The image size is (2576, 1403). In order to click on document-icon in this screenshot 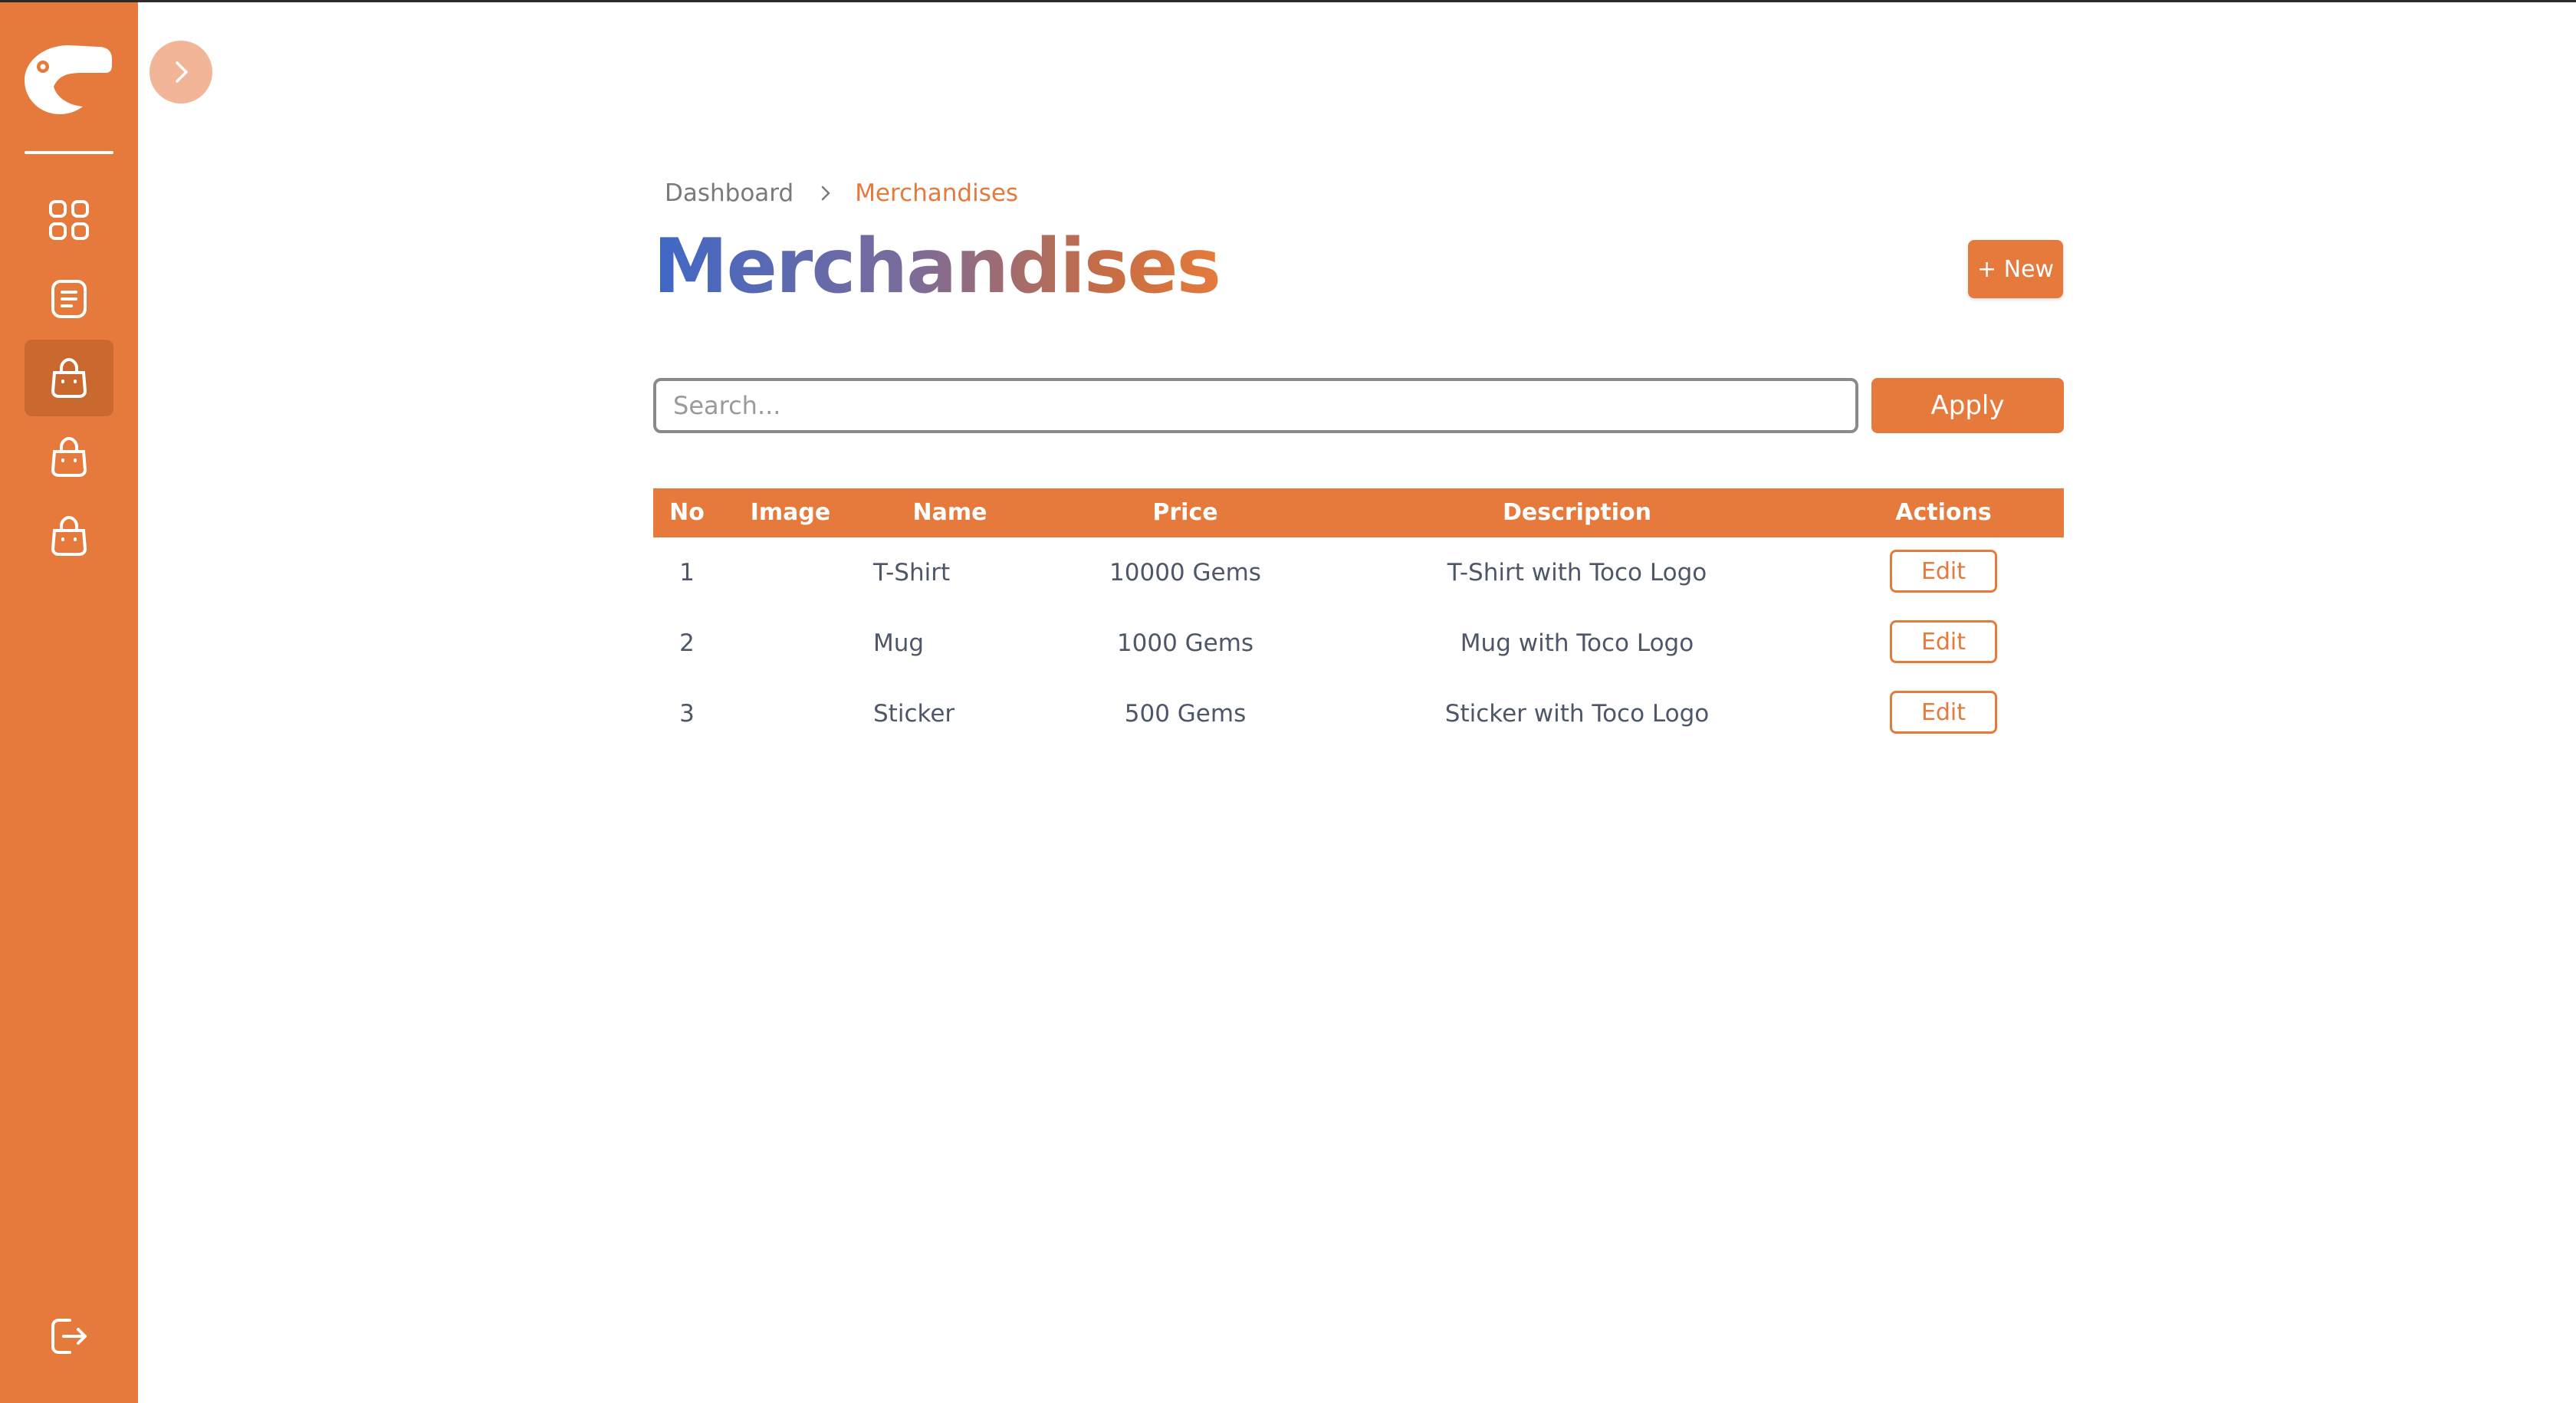, I will do `click(69, 299)`.